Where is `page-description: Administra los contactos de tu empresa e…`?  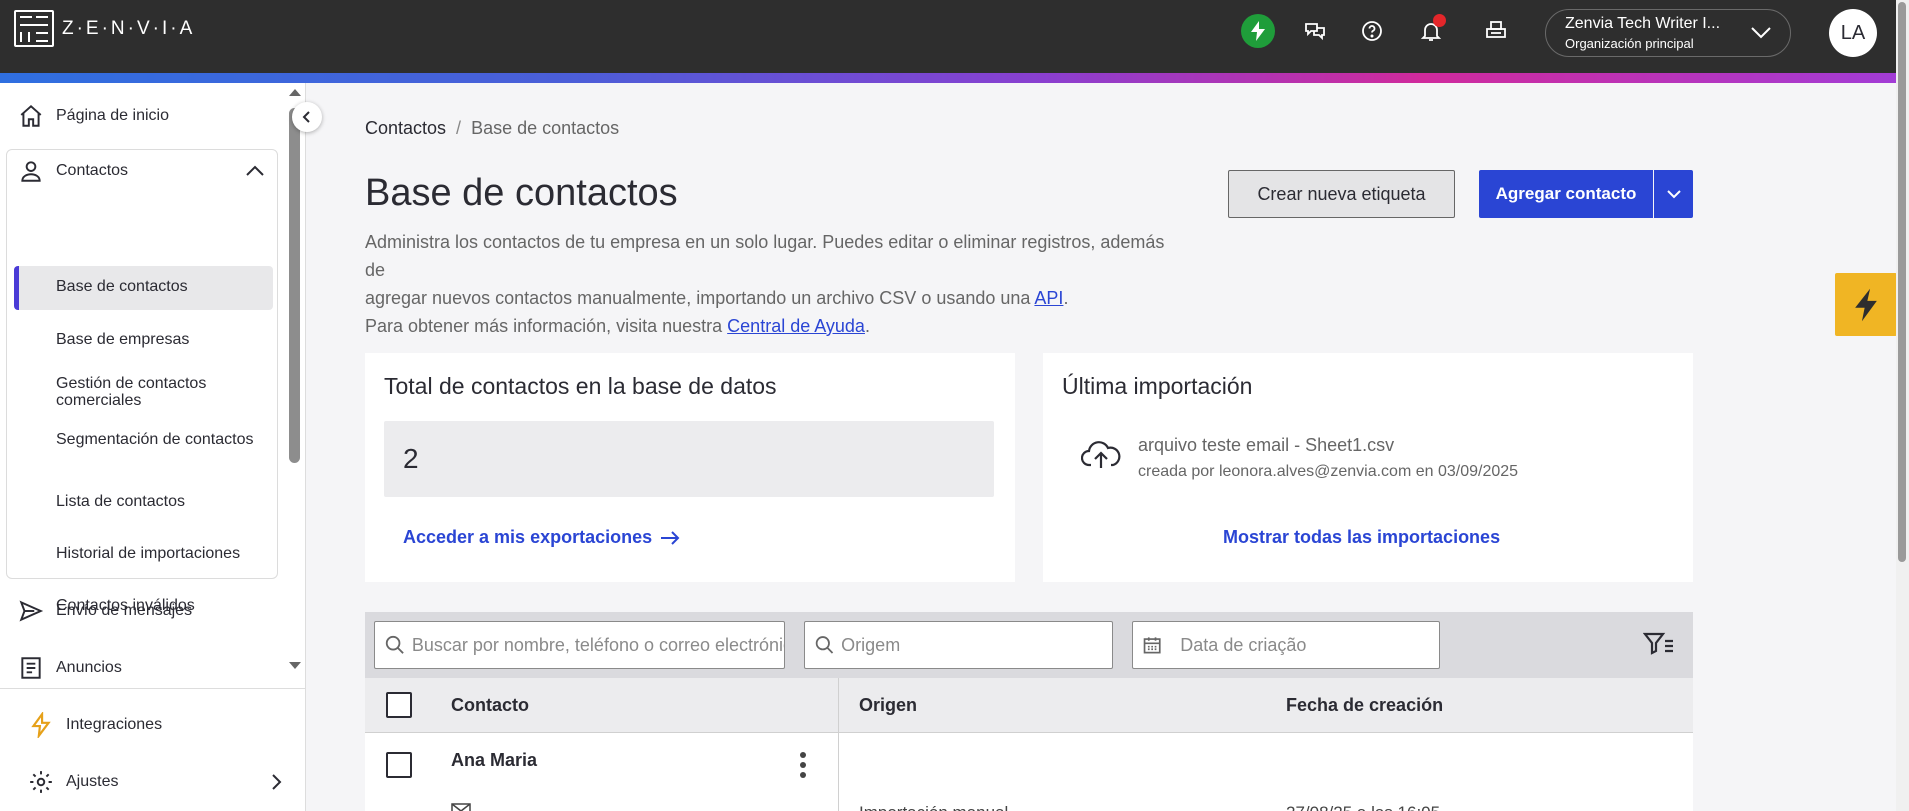
page-description: Administra los contactos de tu empresa e… is located at coordinates (765, 284).